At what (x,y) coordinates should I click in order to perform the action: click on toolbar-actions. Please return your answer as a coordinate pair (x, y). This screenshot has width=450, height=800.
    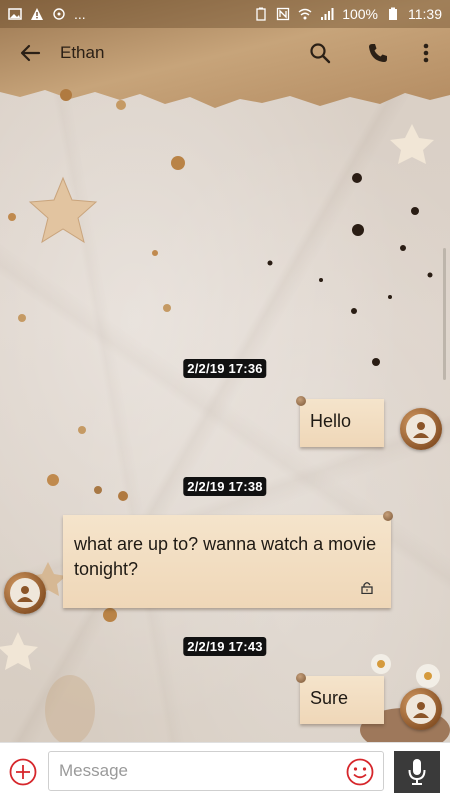
    Looking at the image, I should click on (368, 53).